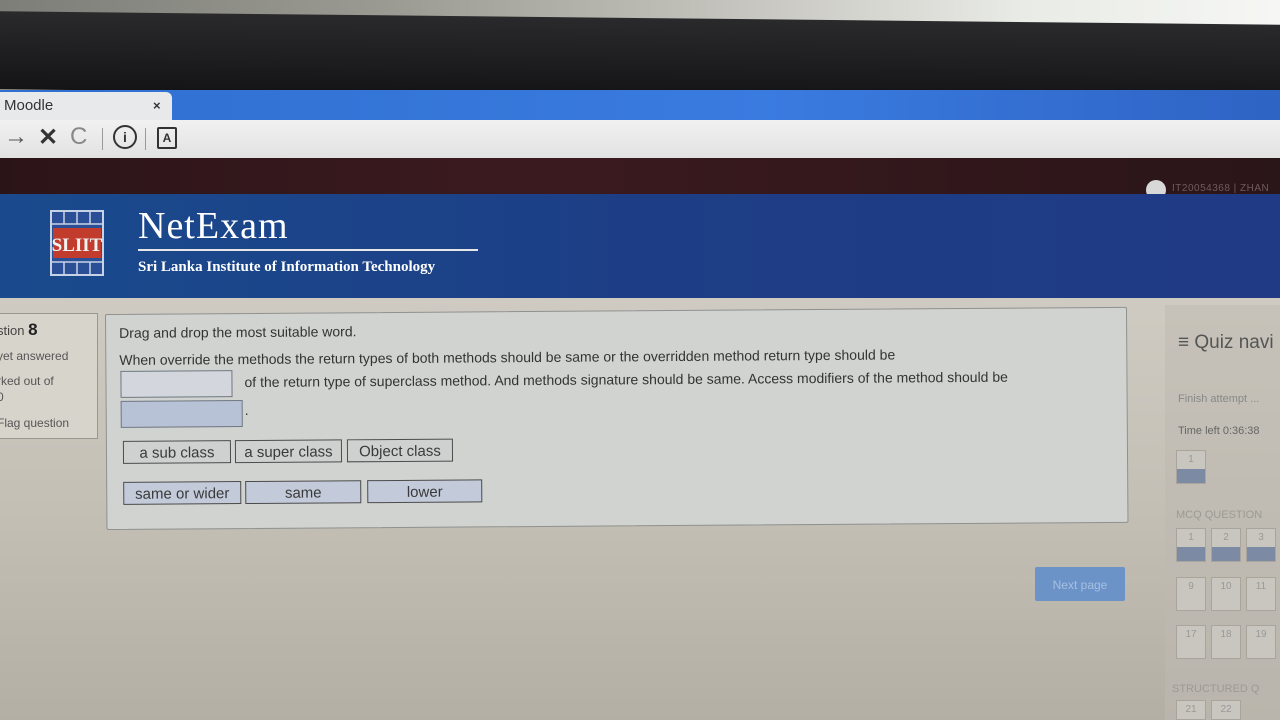 The width and height of the screenshot is (1280, 720). Describe the element at coordinates (125, 137) in the screenshot. I see `site-info-icon: i` at that location.